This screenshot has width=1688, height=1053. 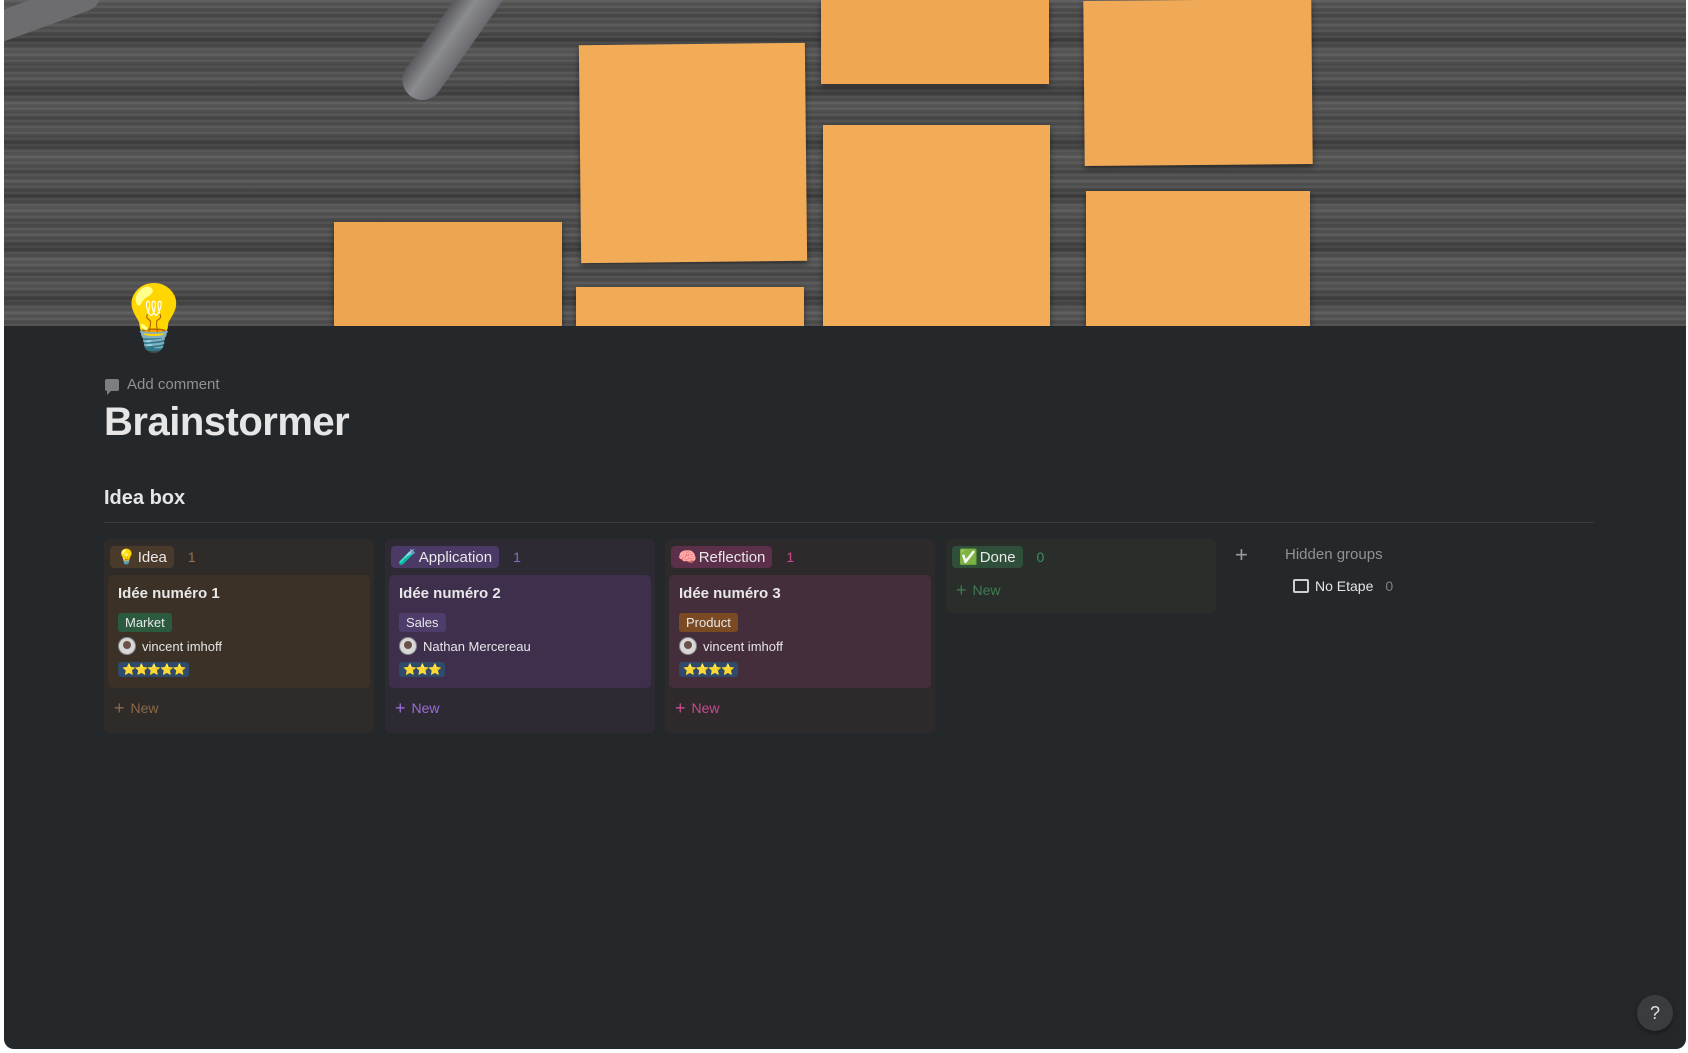 I want to click on cover-object-left, so click(x=55, y=21).